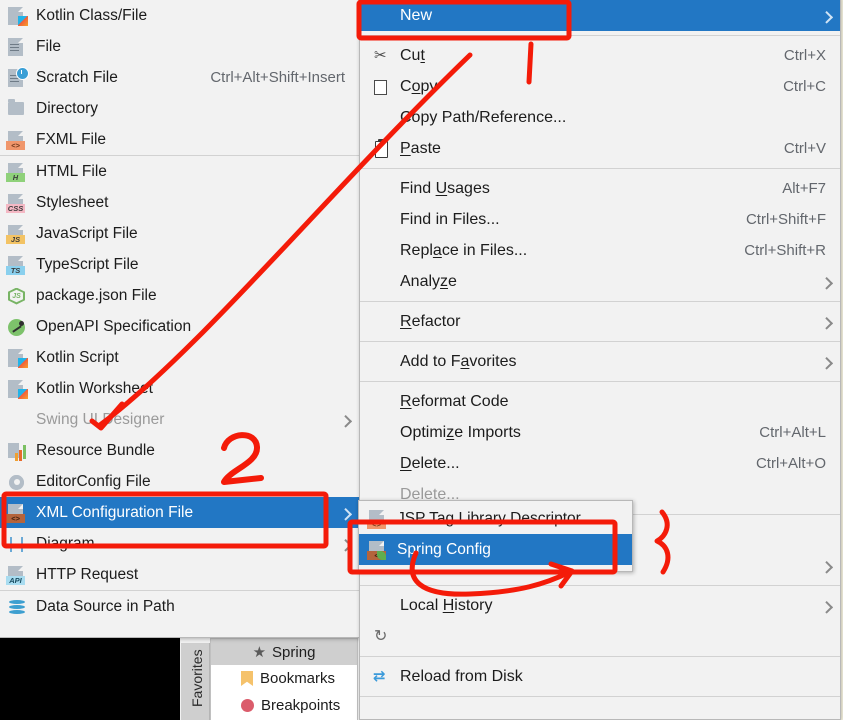 The height and width of the screenshot is (720, 843). I want to click on bookmark-icon, so click(247, 678).